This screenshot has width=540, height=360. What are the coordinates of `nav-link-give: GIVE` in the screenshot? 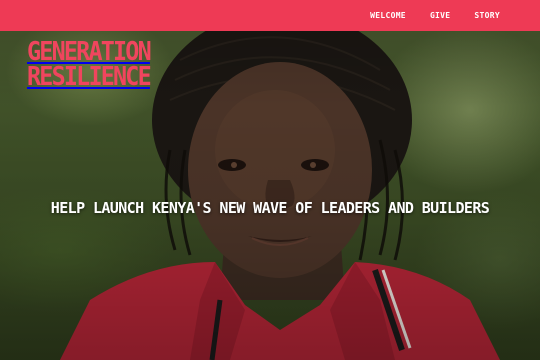 It's located at (440, 15).